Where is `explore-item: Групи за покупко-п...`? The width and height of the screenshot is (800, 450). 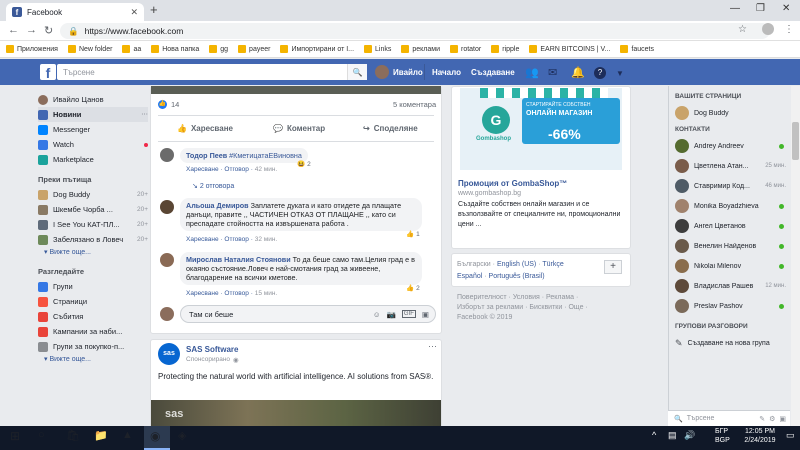
explore-item: Групи за покупко-п... is located at coordinates (93, 346).